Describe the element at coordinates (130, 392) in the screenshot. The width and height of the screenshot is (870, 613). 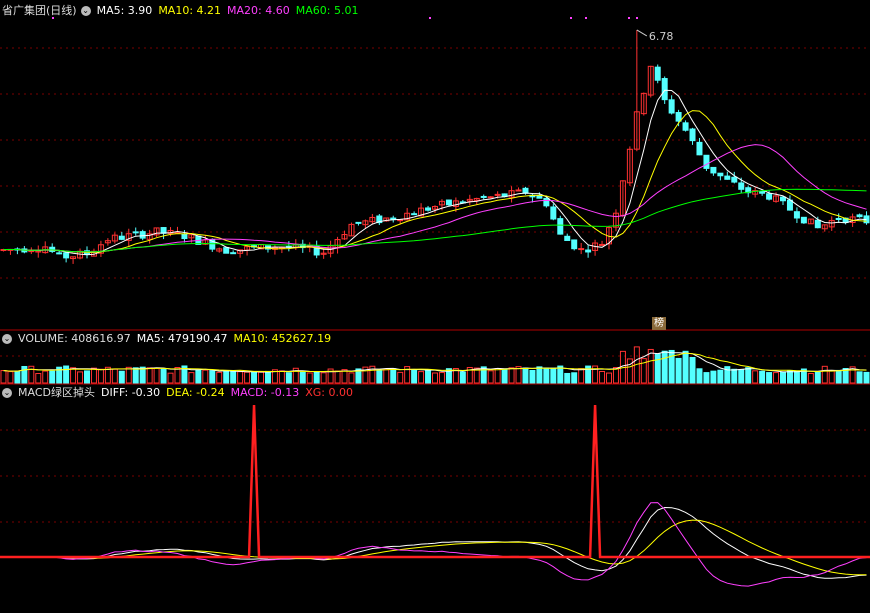
I see `diff-label: DIFF: -0.30` at that location.